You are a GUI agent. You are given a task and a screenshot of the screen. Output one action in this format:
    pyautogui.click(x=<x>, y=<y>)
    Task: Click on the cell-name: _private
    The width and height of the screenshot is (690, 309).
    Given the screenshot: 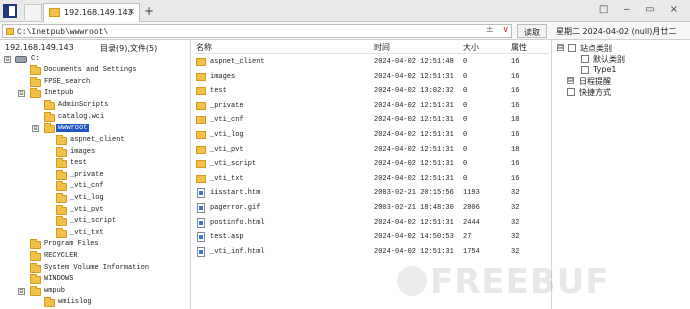 What is the action you would take?
    pyautogui.click(x=227, y=105)
    